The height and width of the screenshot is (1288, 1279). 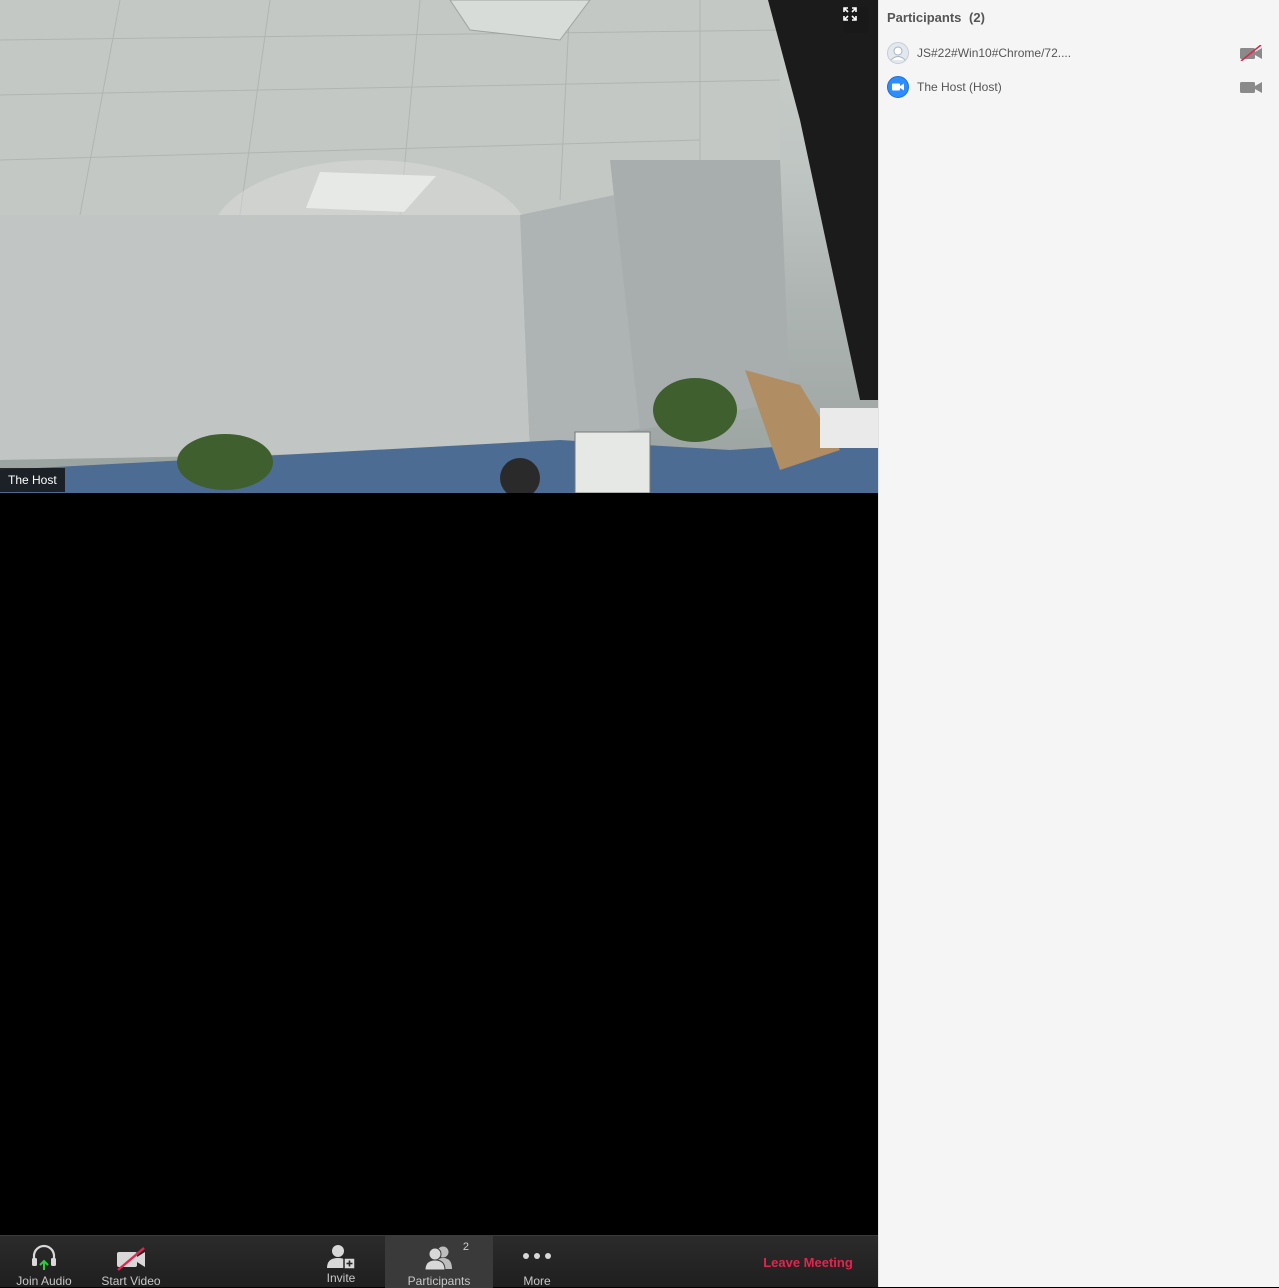 What do you see at coordinates (959, 87) in the screenshot?
I see `participant-name: The Host (Host)` at bounding box center [959, 87].